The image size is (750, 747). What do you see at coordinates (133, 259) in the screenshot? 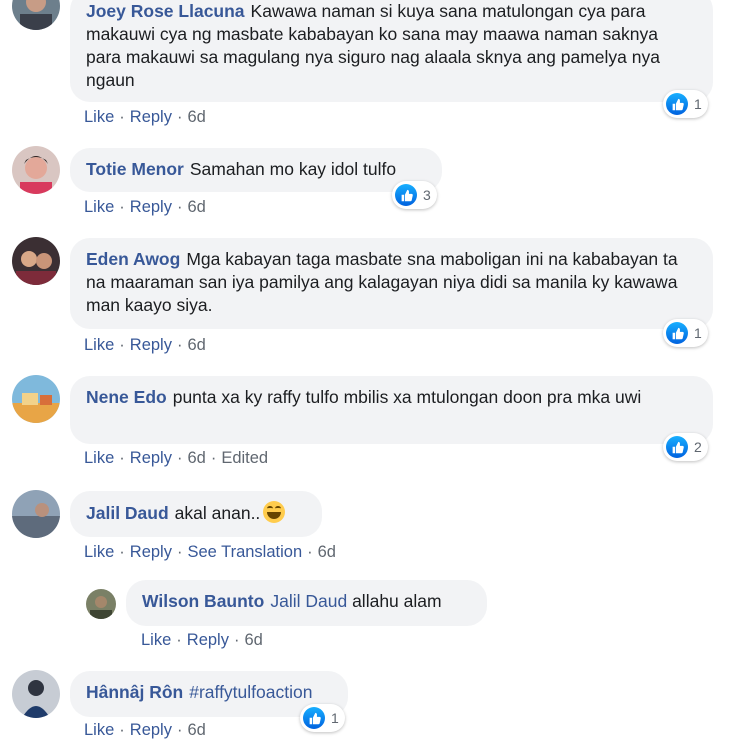
I see `comment-author: Eden Awog` at bounding box center [133, 259].